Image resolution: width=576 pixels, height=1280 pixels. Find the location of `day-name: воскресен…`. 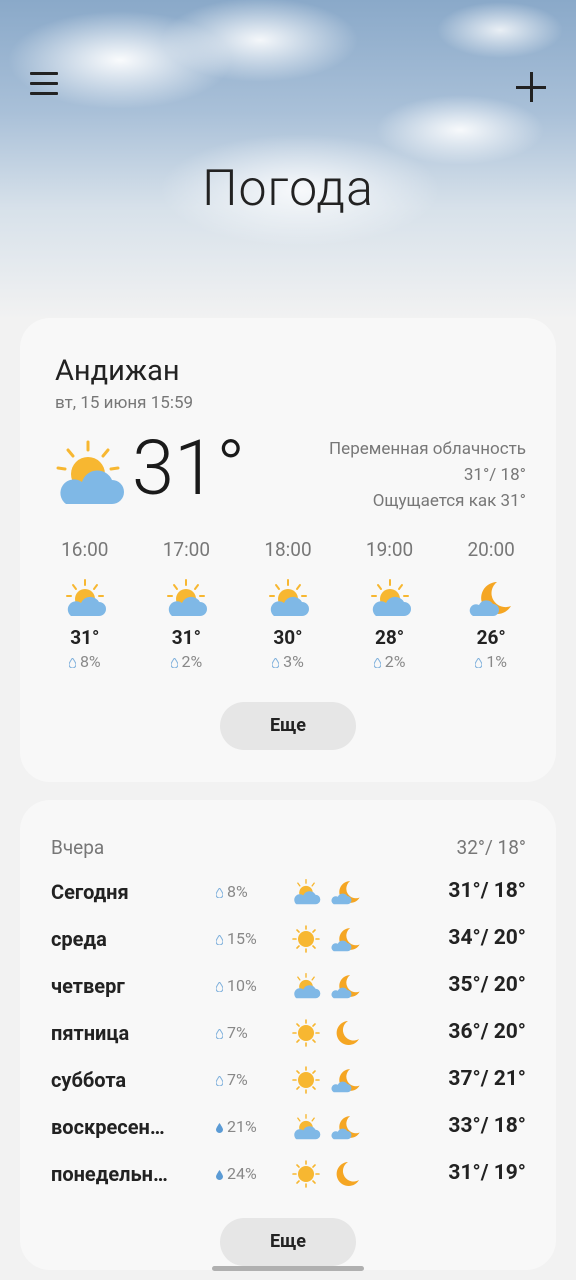

day-name: воскресен… is located at coordinates (108, 1127).